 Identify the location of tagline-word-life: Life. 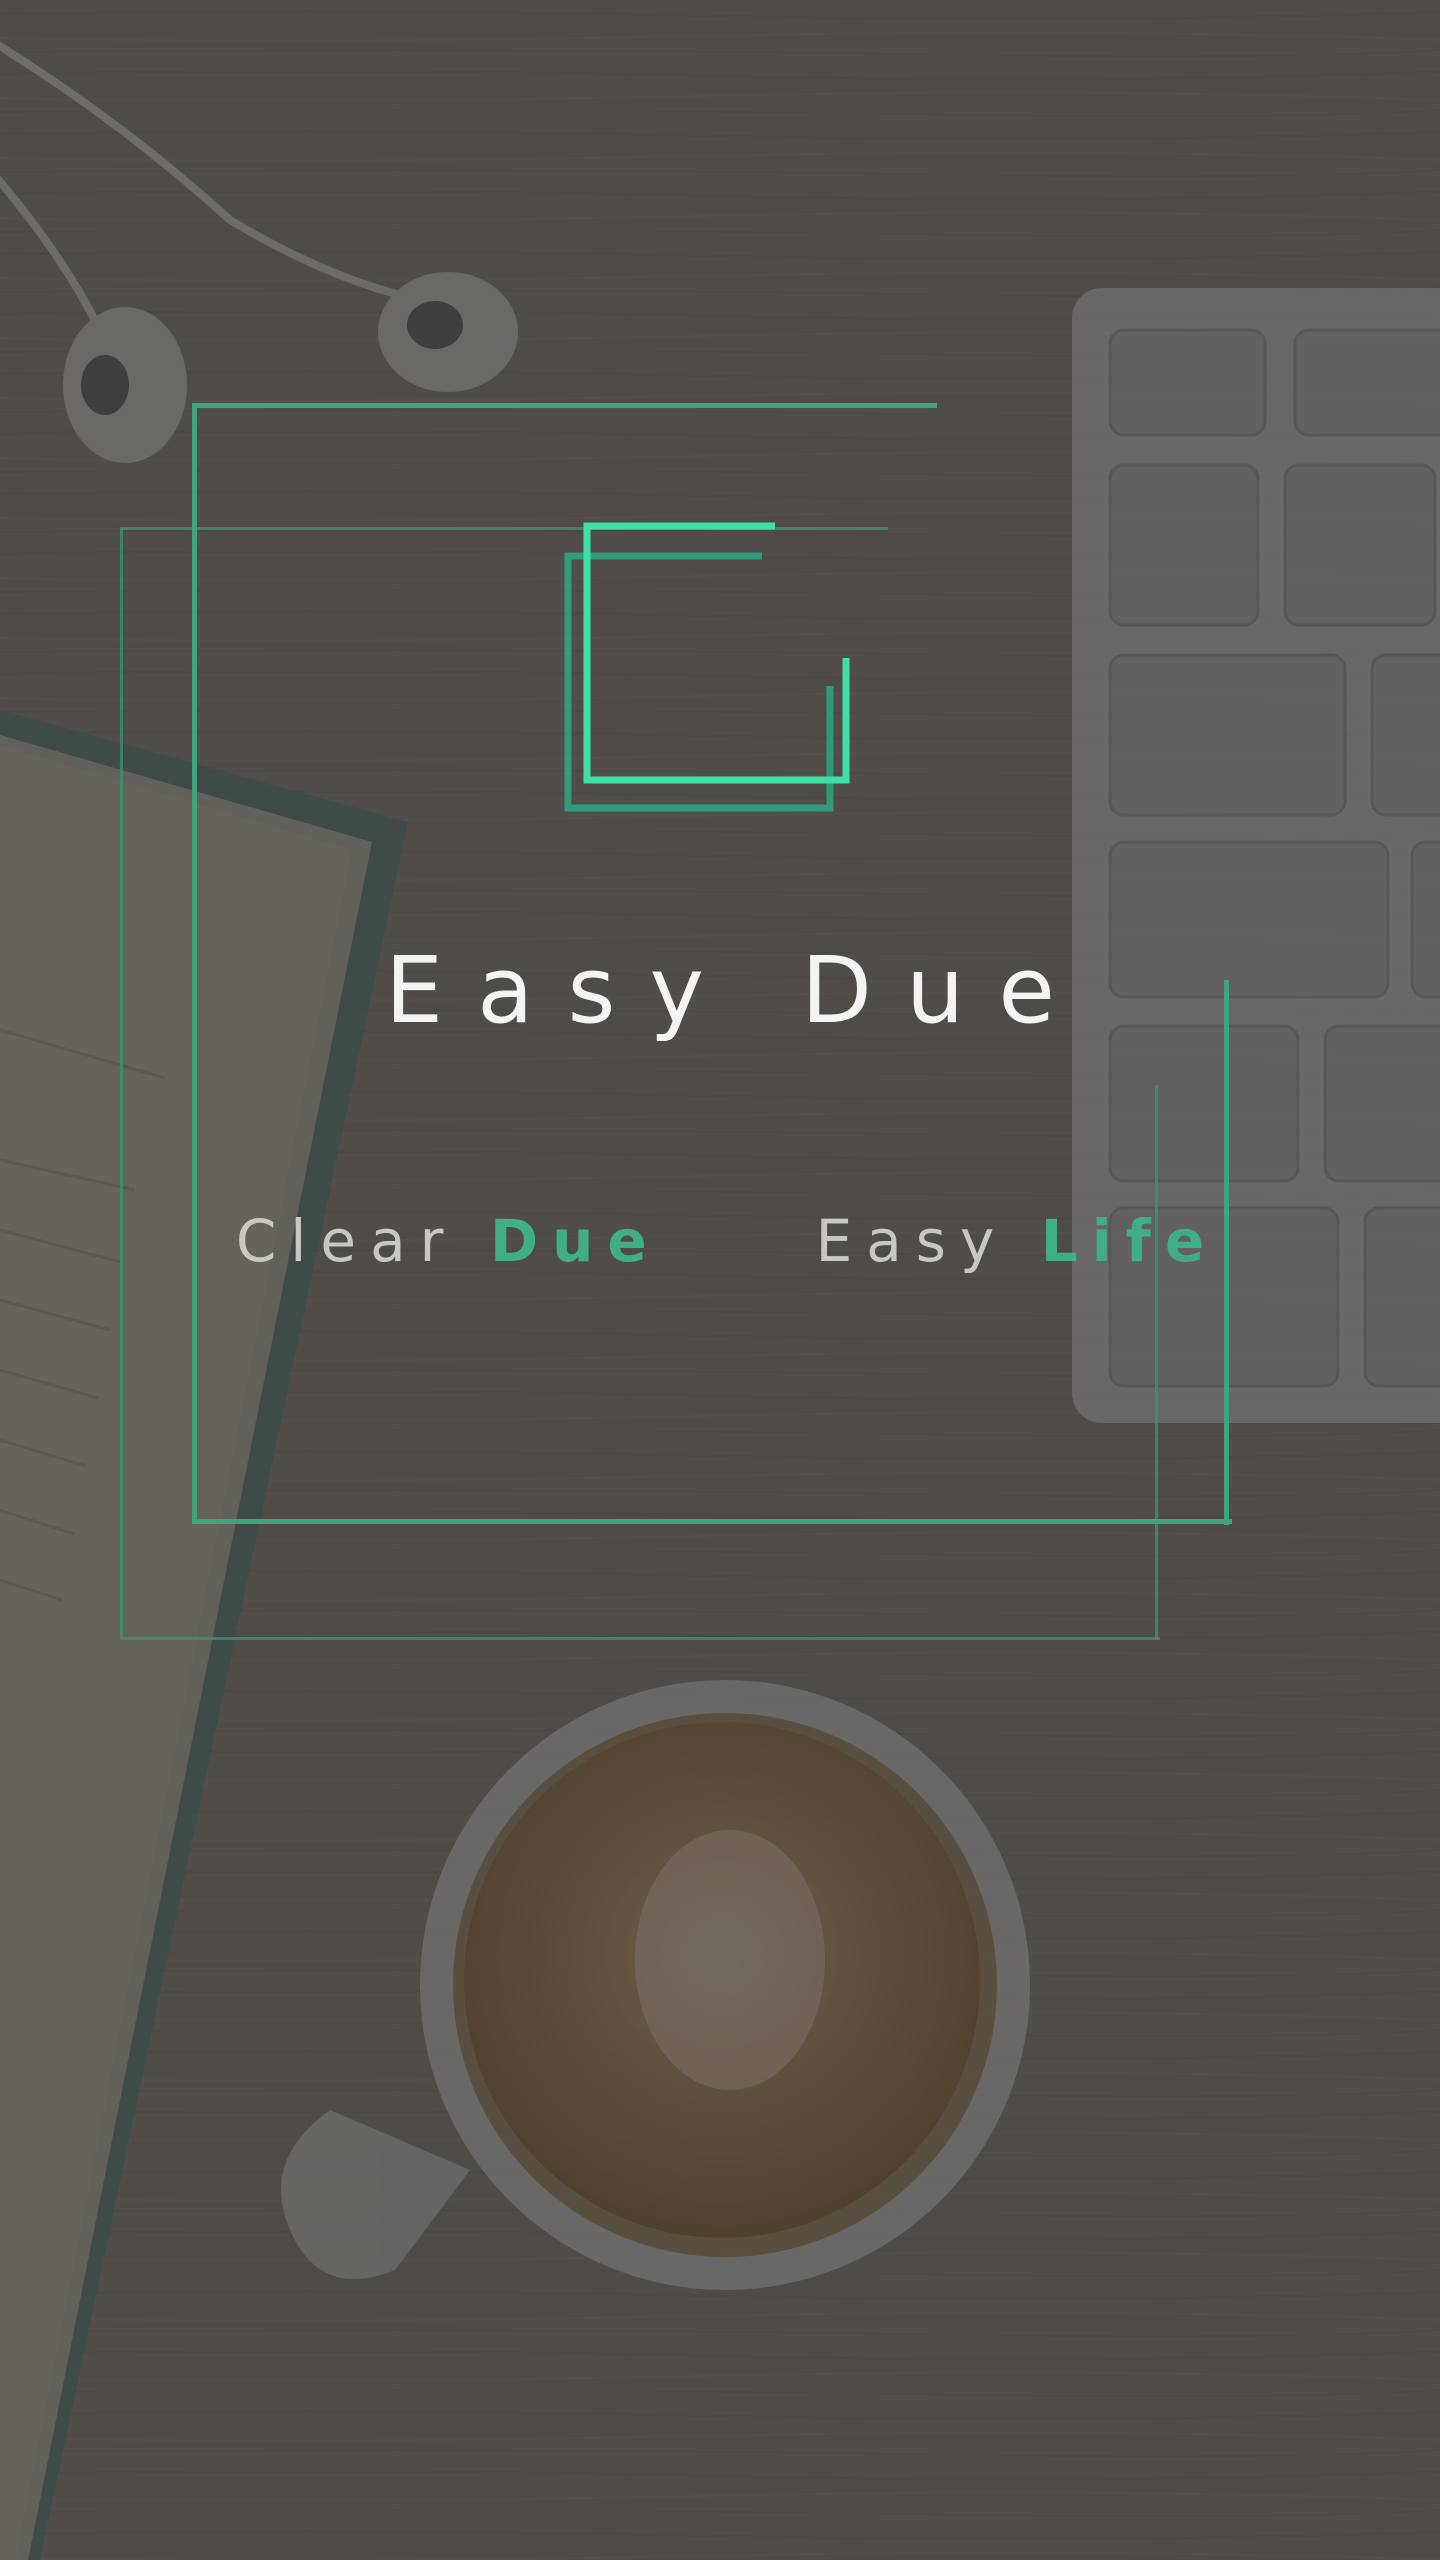
(1129, 1241).